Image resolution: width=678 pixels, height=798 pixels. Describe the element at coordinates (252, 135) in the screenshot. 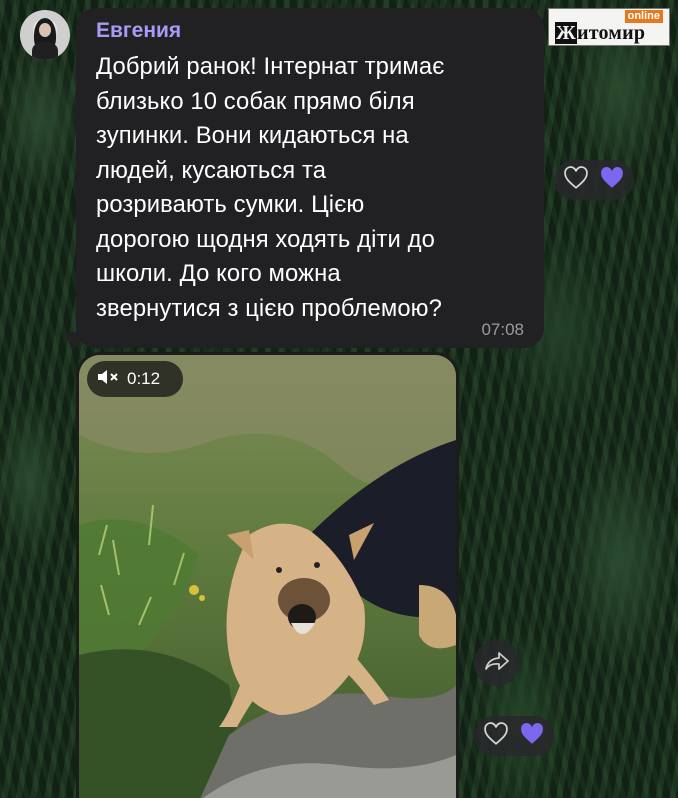

I see `message-line: зупинки. Вони кидаються на` at that location.